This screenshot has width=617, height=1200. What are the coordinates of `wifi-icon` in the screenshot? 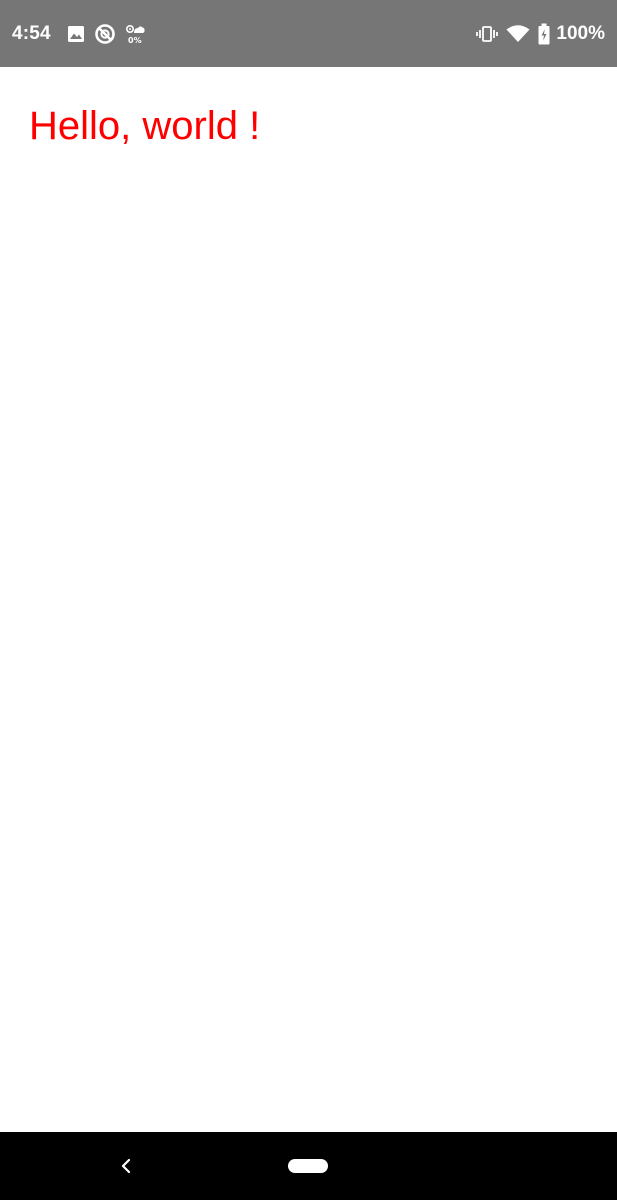 It's located at (518, 34).